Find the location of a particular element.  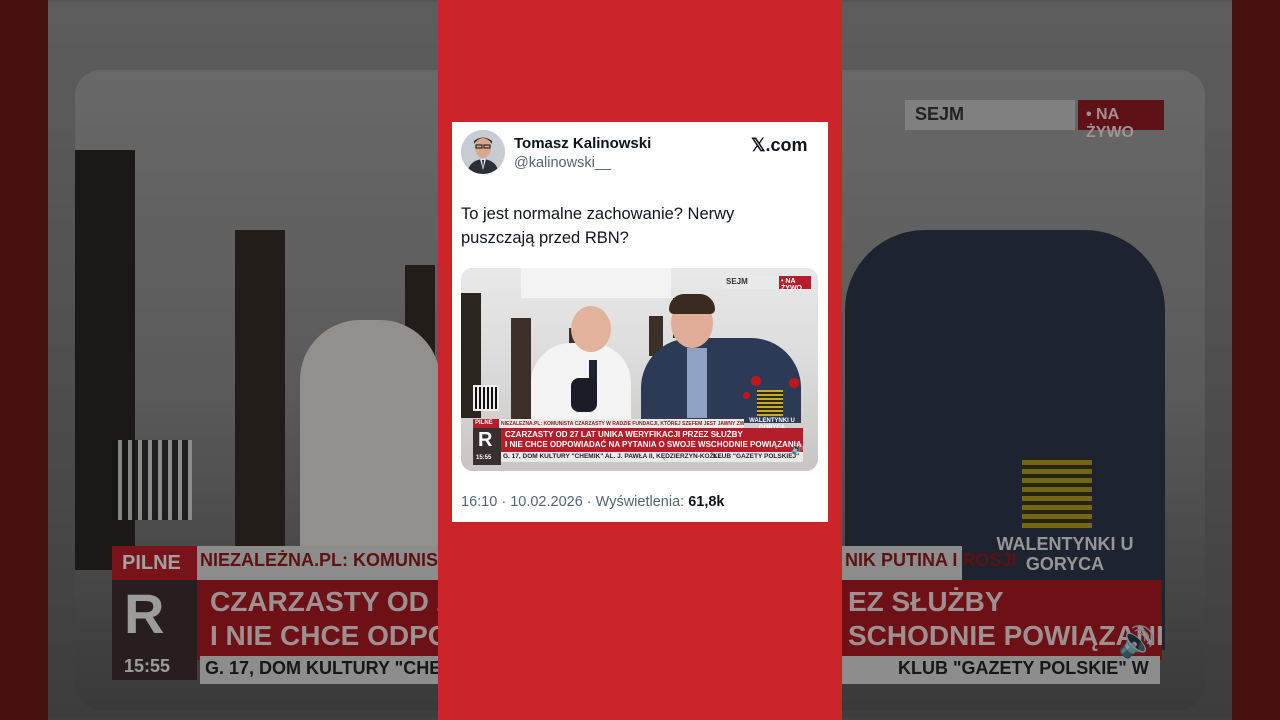

tweet-date: 10.02.2026 is located at coordinates (546, 502).